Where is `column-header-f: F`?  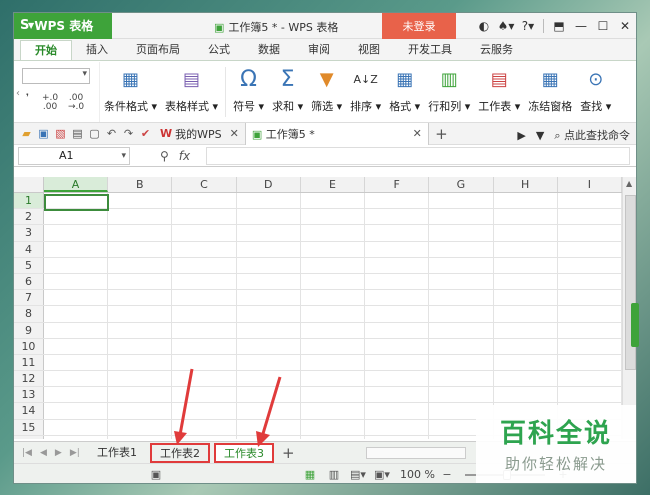
column-header-f: F is located at coordinates (397, 184).